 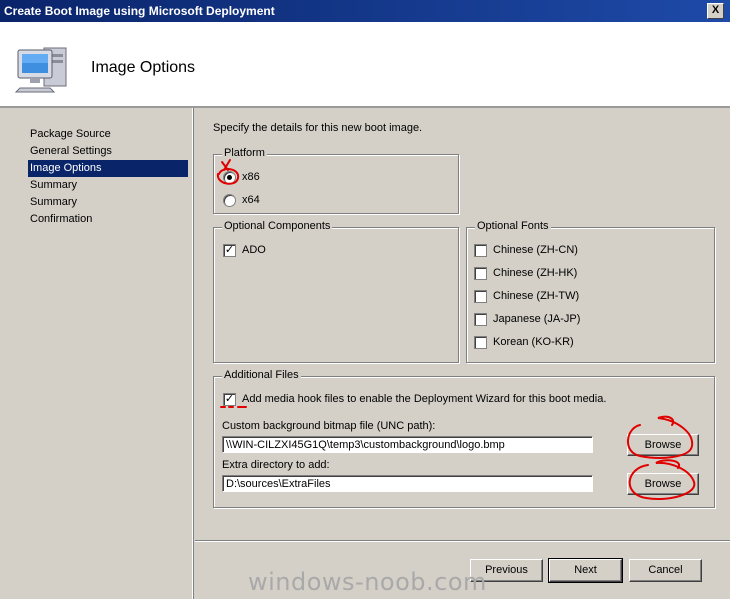 I want to click on font-ja-jp: Japanese (JA-JP), so click(x=527, y=319).